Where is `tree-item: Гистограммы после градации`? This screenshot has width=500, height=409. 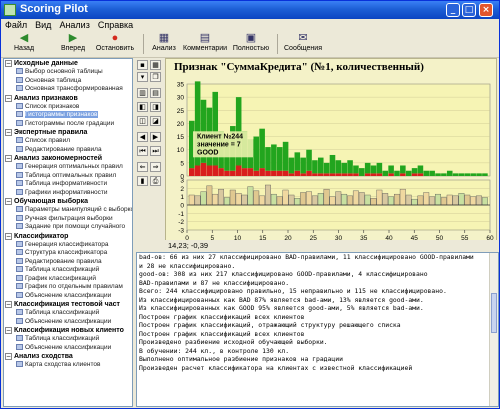
tree-item: Гистограммы после градации is located at coordinates (68, 124).